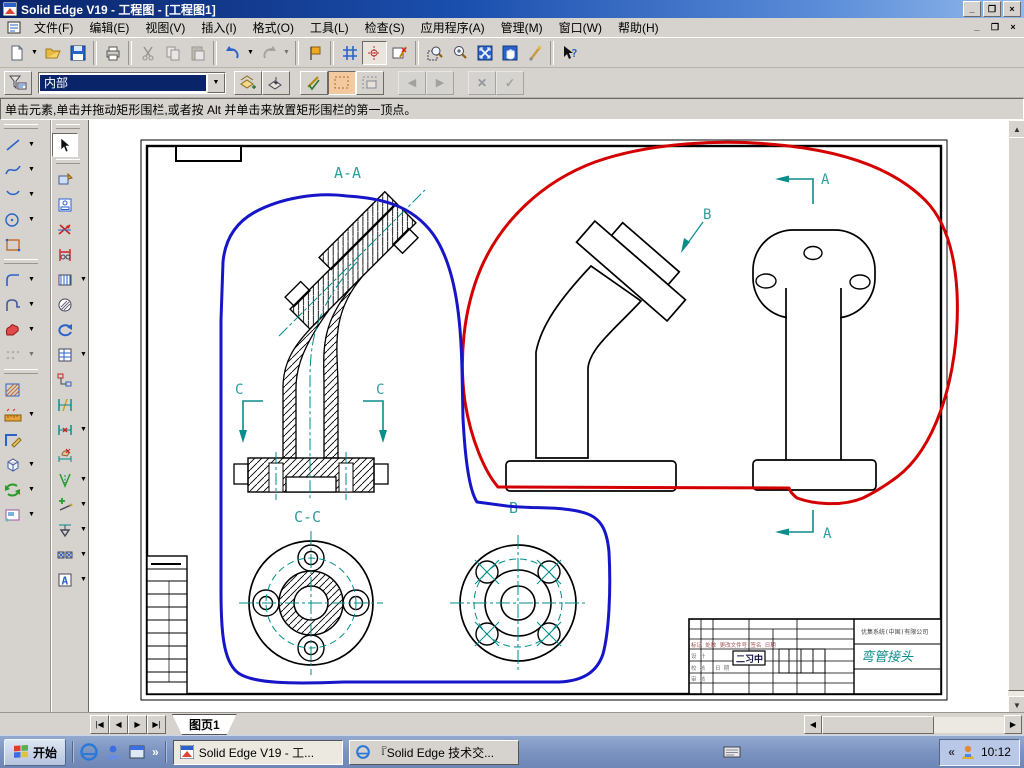 This screenshot has height=768, width=1024. Describe the element at coordinates (482, 82) in the screenshot. I see `cancel-button: ✕` at that location.